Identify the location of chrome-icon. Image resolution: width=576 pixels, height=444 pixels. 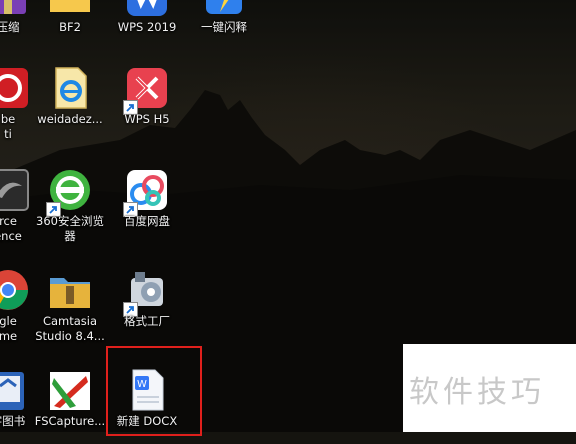
(16, 290).